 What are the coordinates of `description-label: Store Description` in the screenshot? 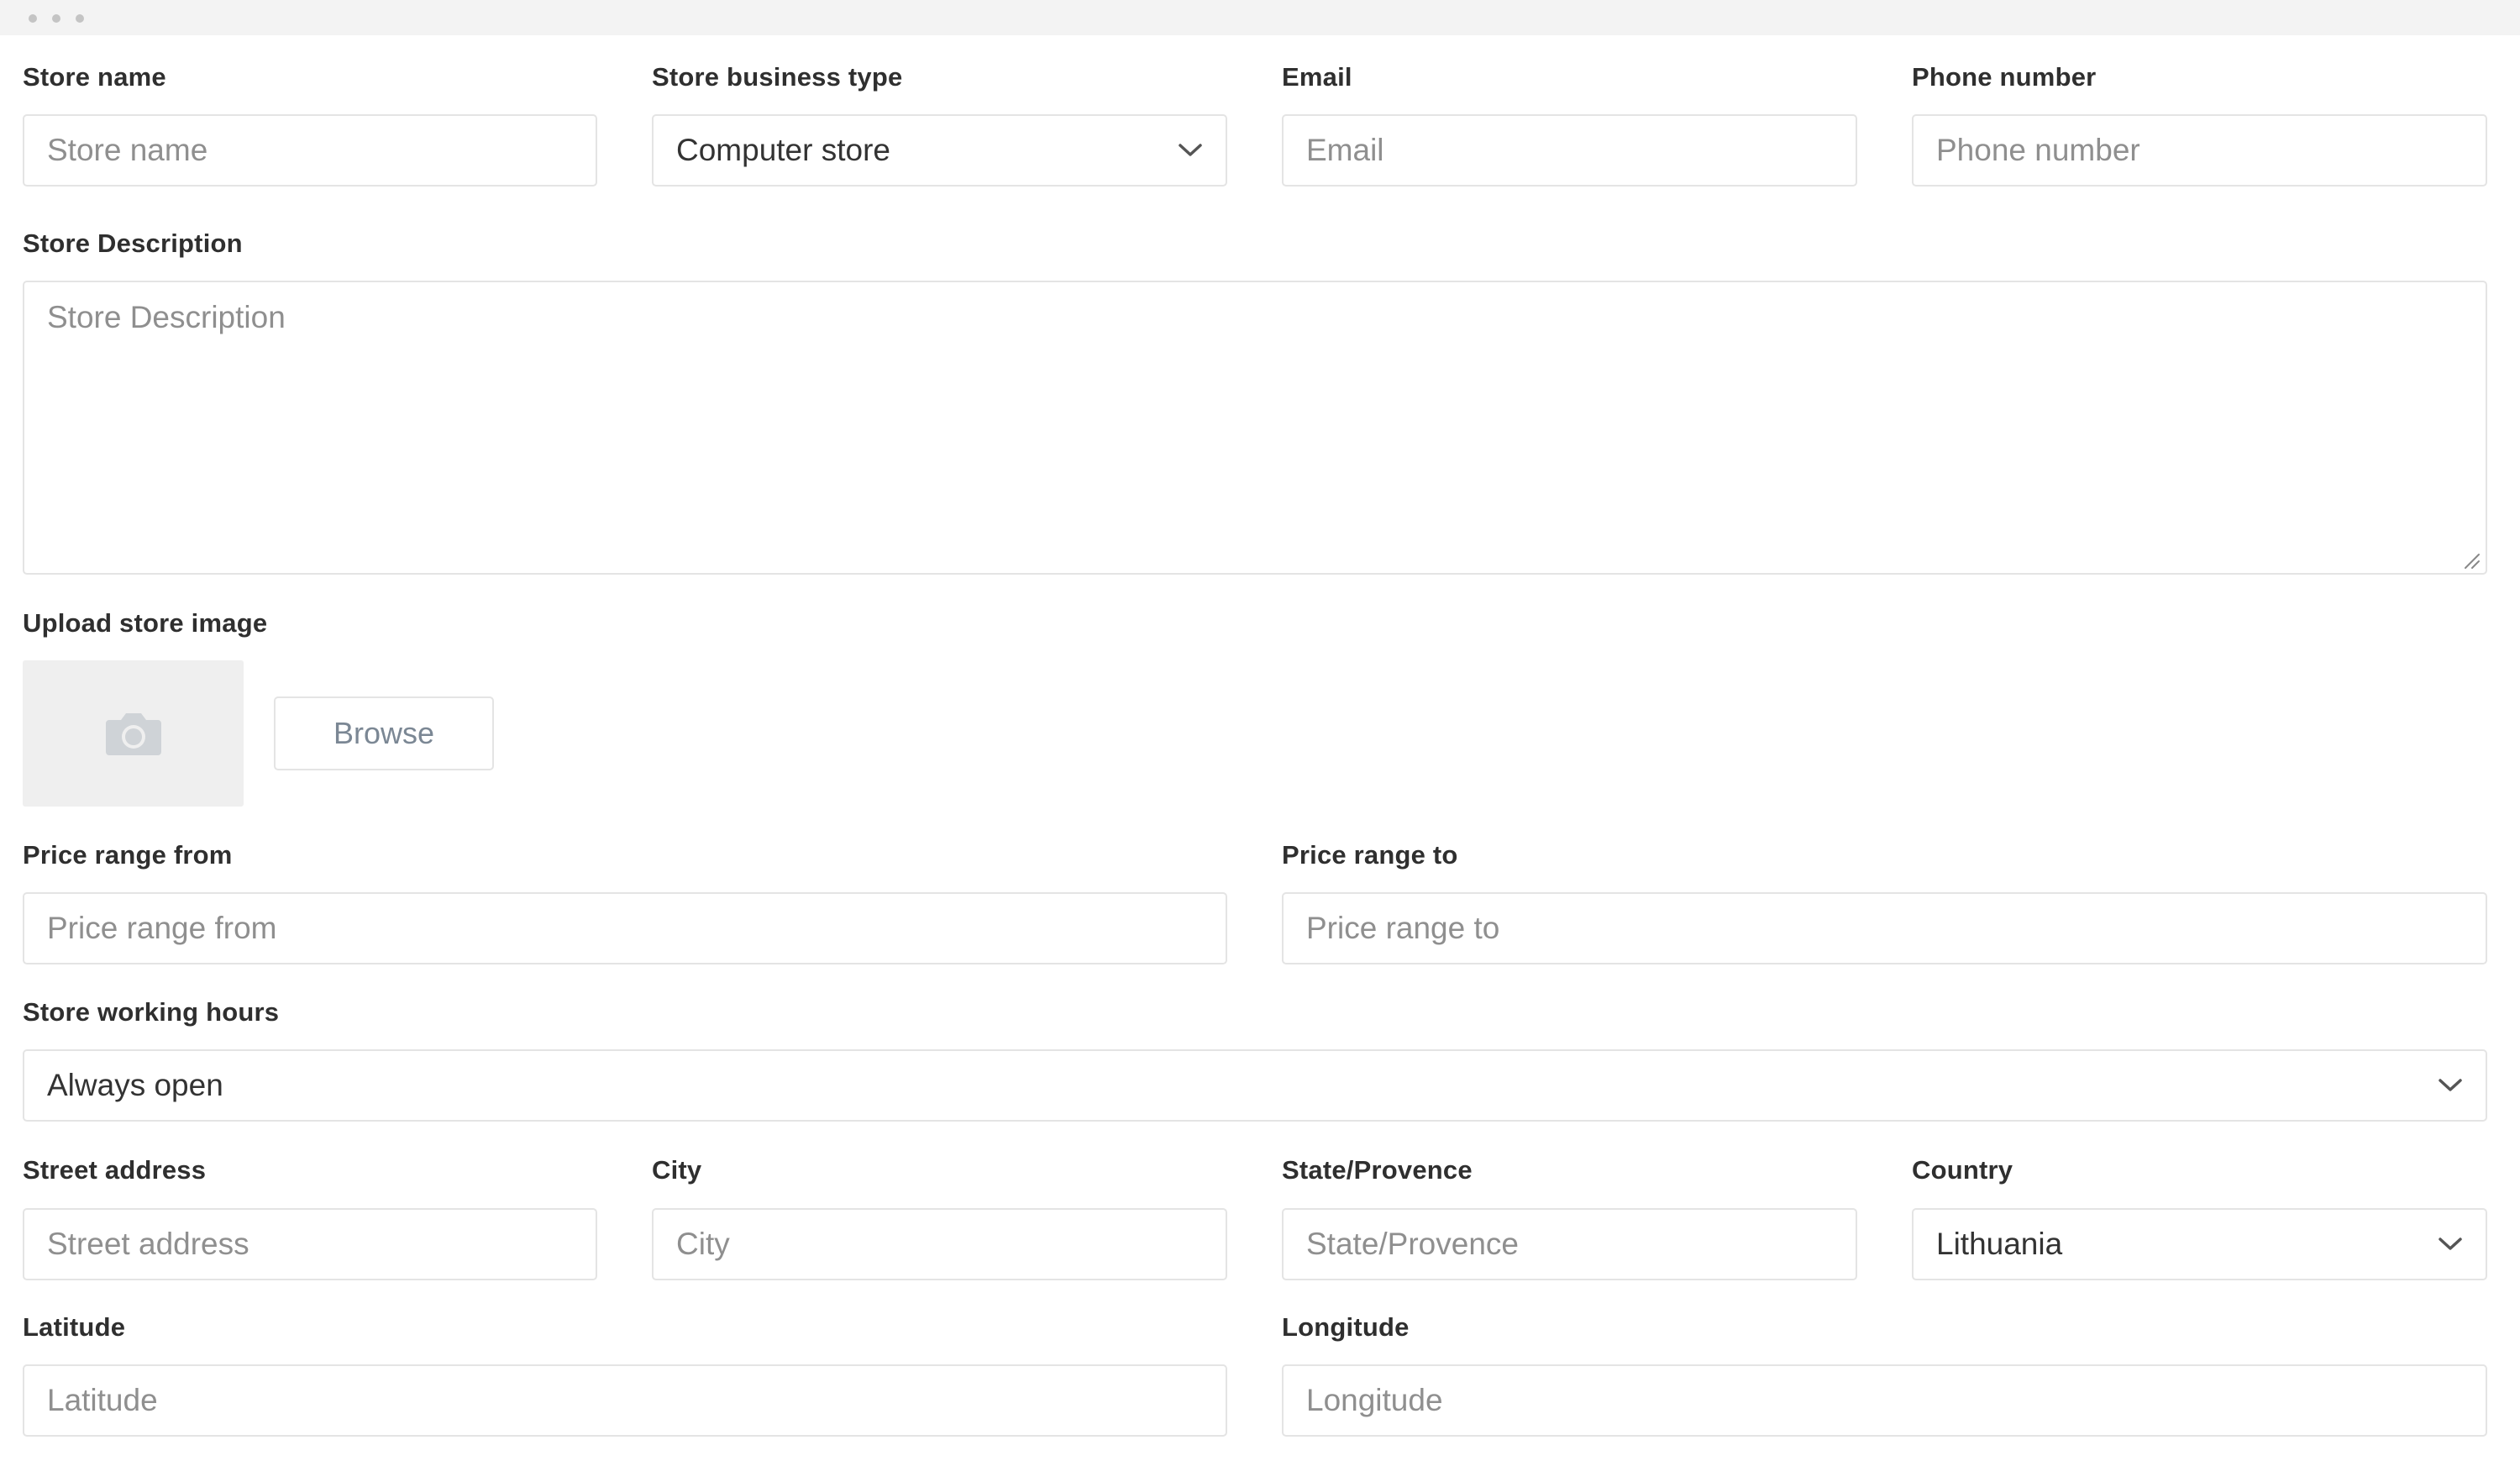 It's located at (133, 243).